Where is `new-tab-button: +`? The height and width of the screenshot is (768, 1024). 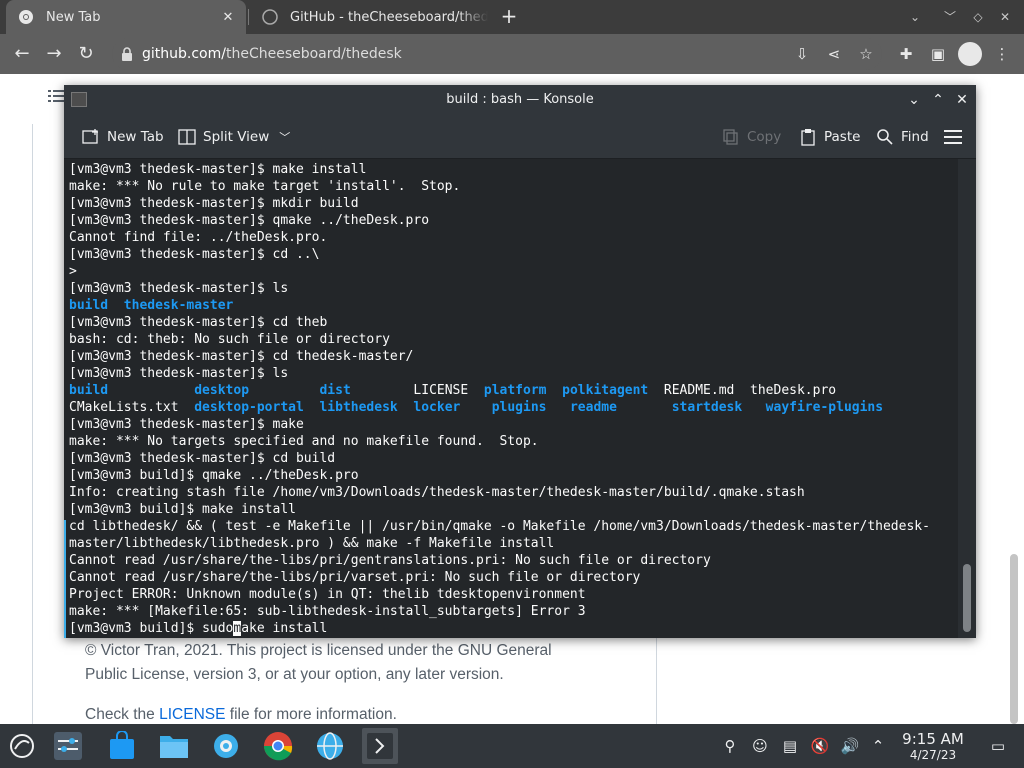 new-tab-button: + is located at coordinates (509, 17).